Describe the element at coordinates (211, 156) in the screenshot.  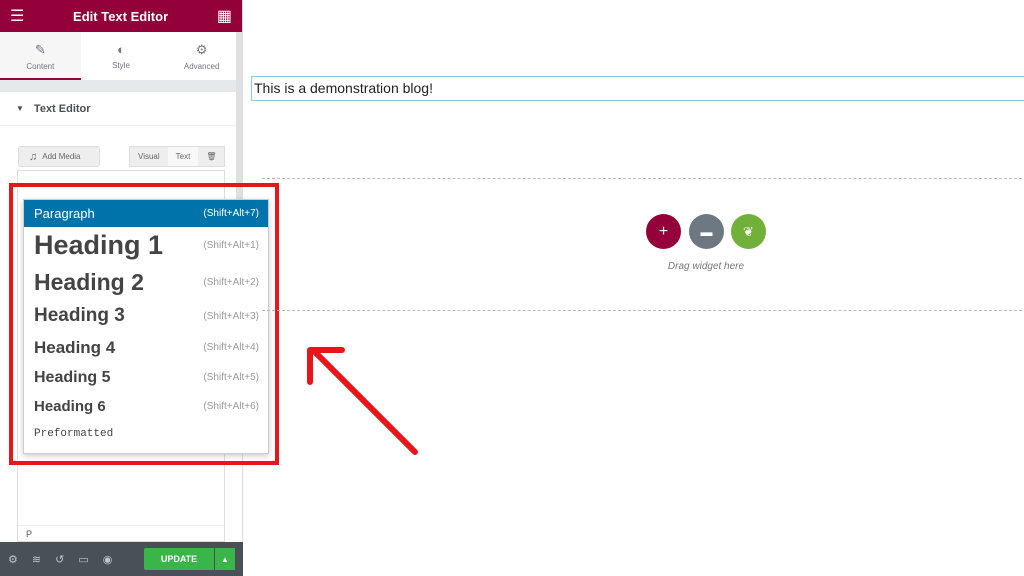
I see `trash-icon: 🗑` at that location.